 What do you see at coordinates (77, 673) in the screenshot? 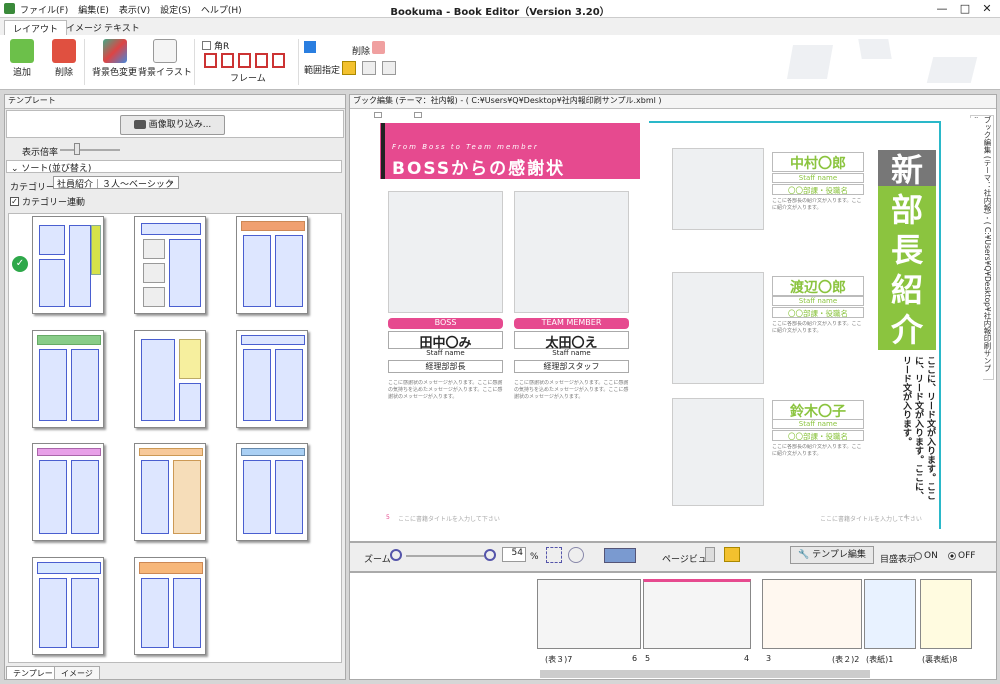
I see `tab-image-list: イメージ` at bounding box center [77, 673].